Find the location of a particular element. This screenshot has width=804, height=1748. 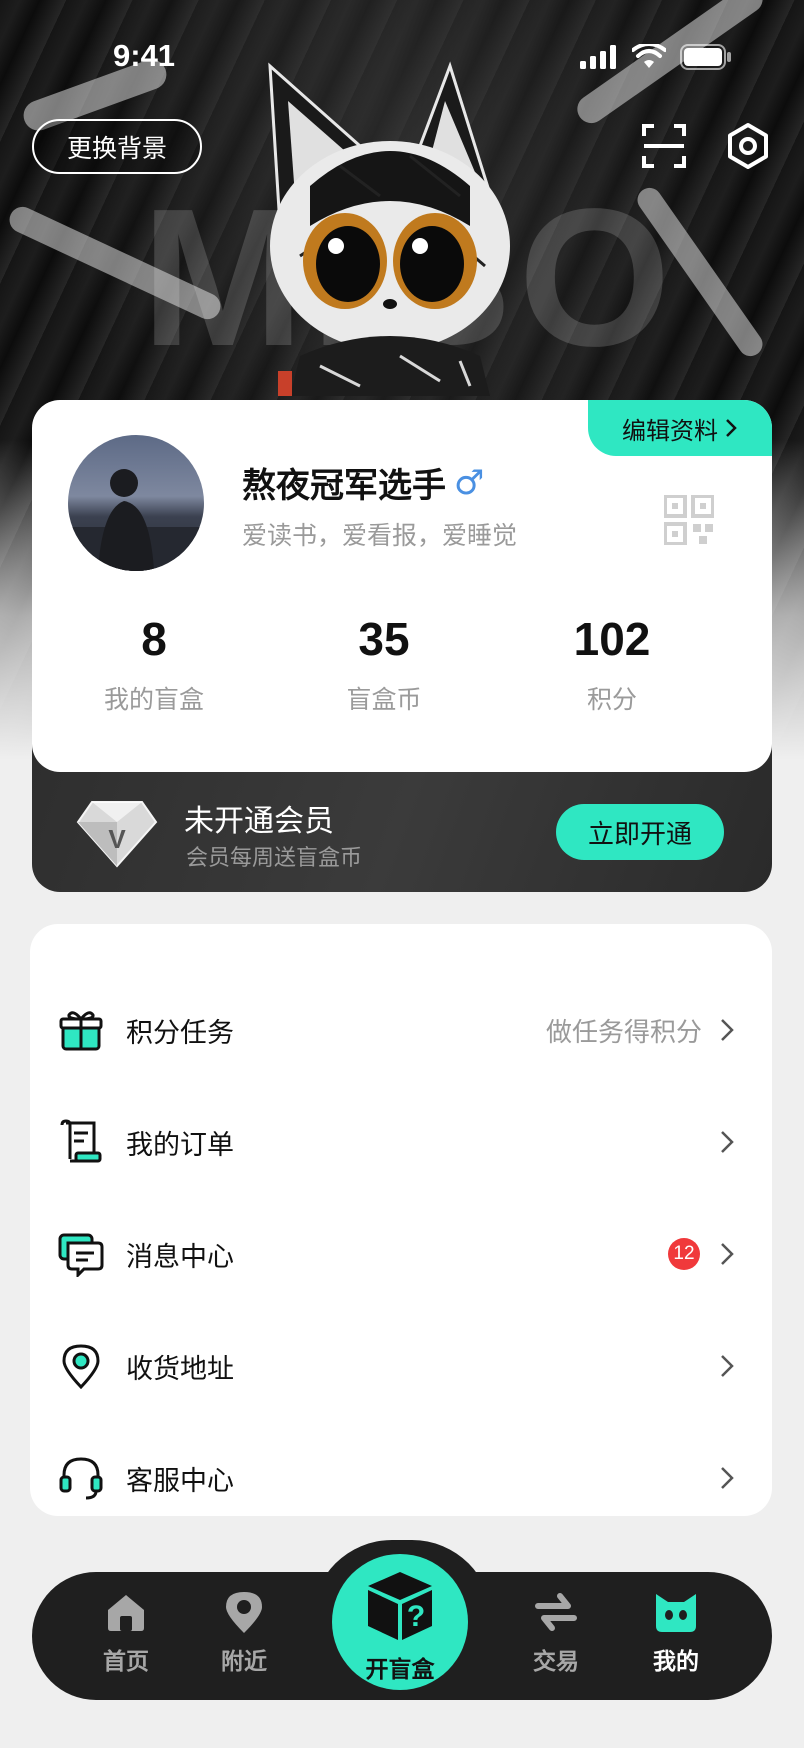

menu-item-my-orders: 我的订单 is located at coordinates (401, 1142).